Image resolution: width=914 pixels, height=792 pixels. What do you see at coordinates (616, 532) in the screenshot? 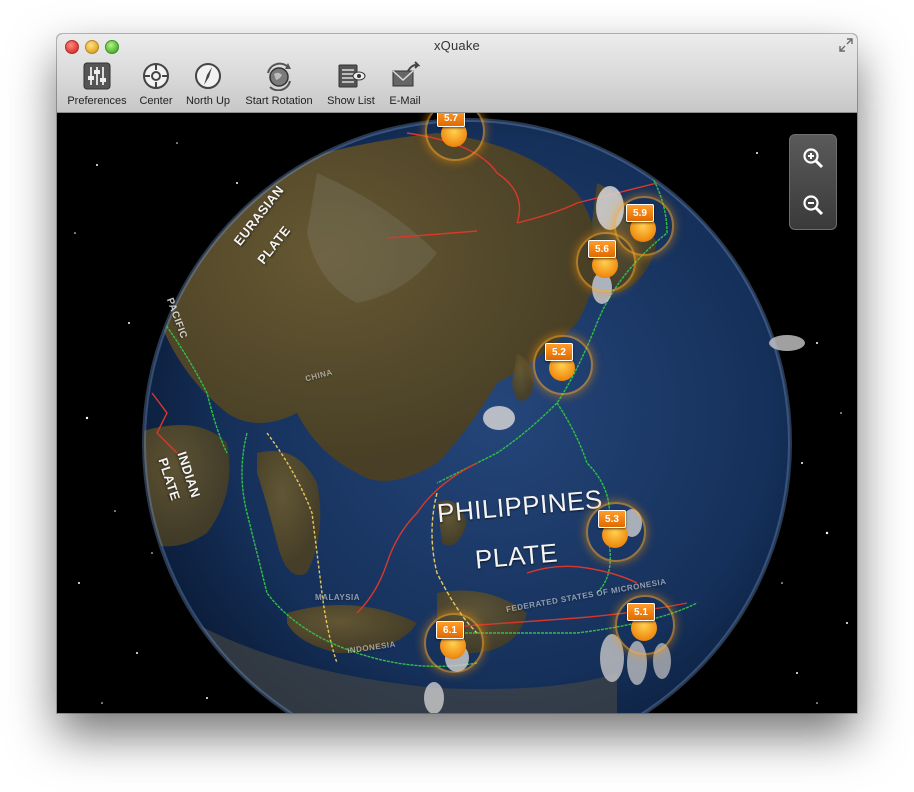
I see `quake-marker: 5.3` at bounding box center [616, 532].